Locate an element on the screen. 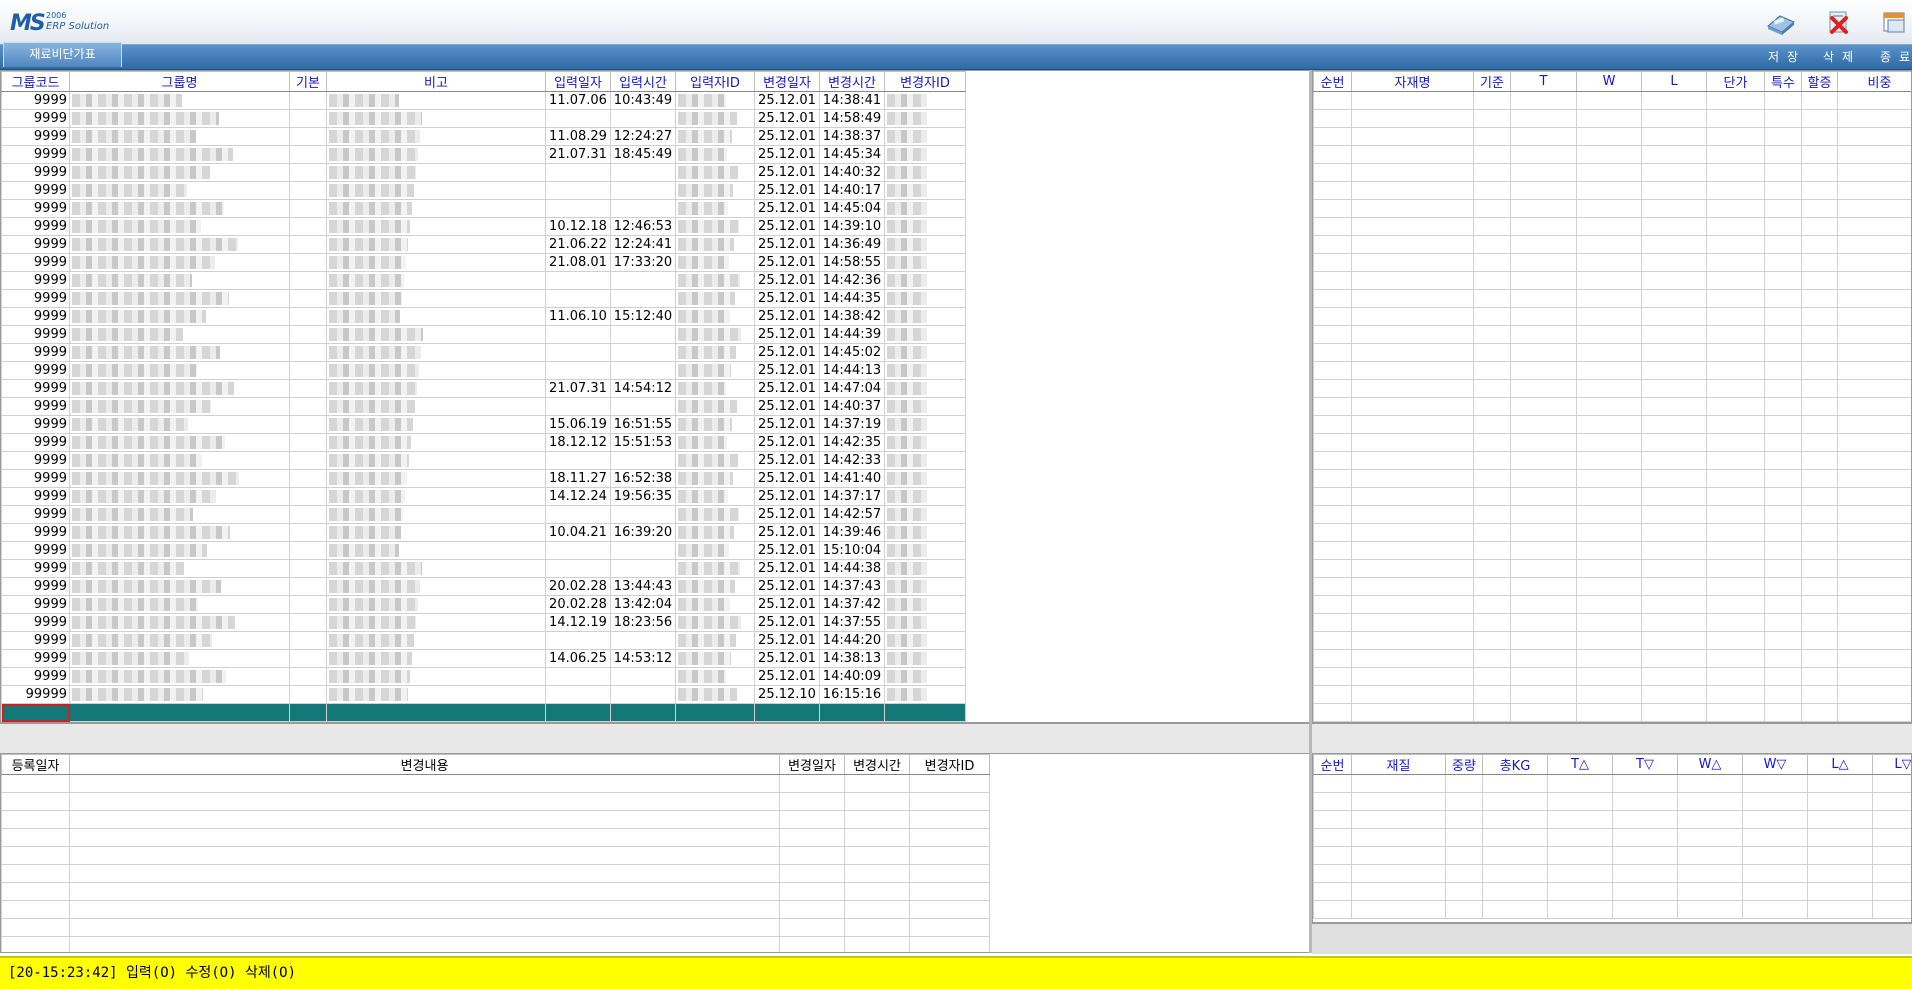 This screenshot has height=989, width=1912. table-row: 9999 25.12.01 14:44:39 is located at coordinates (483, 334).